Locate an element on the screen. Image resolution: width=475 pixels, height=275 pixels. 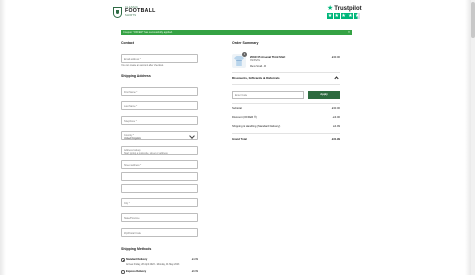
trustpilot-label: Trustpilot is located at coordinates (348, 8).